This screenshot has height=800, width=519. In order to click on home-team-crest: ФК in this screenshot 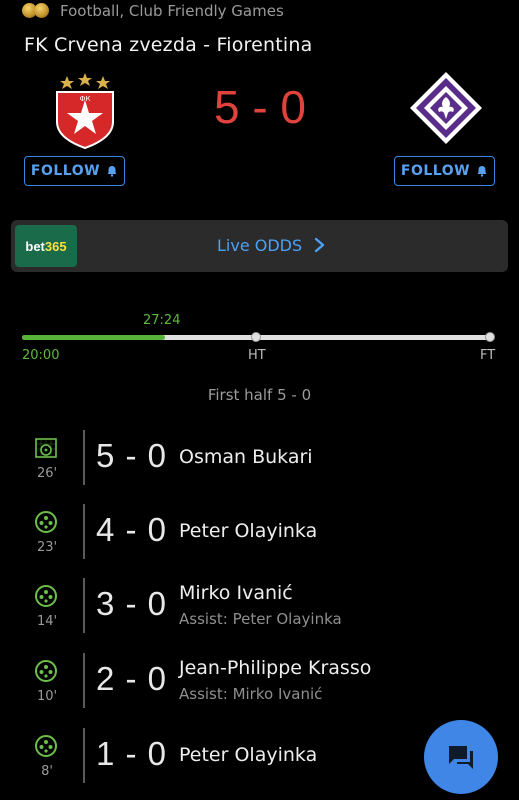, I will do `click(85, 110)`.